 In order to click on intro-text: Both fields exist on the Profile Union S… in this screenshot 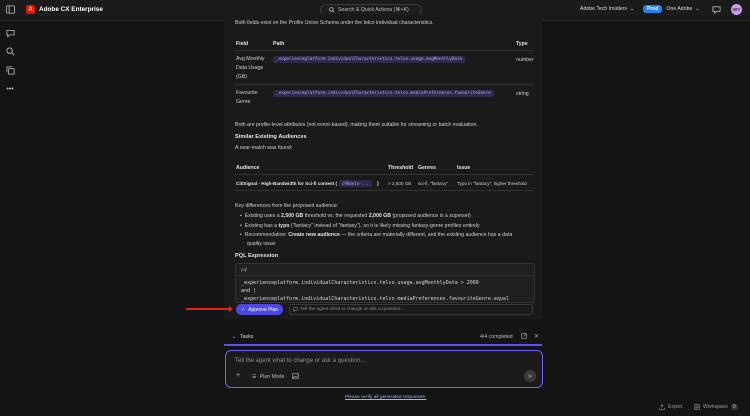, I will do `click(334, 23)`.